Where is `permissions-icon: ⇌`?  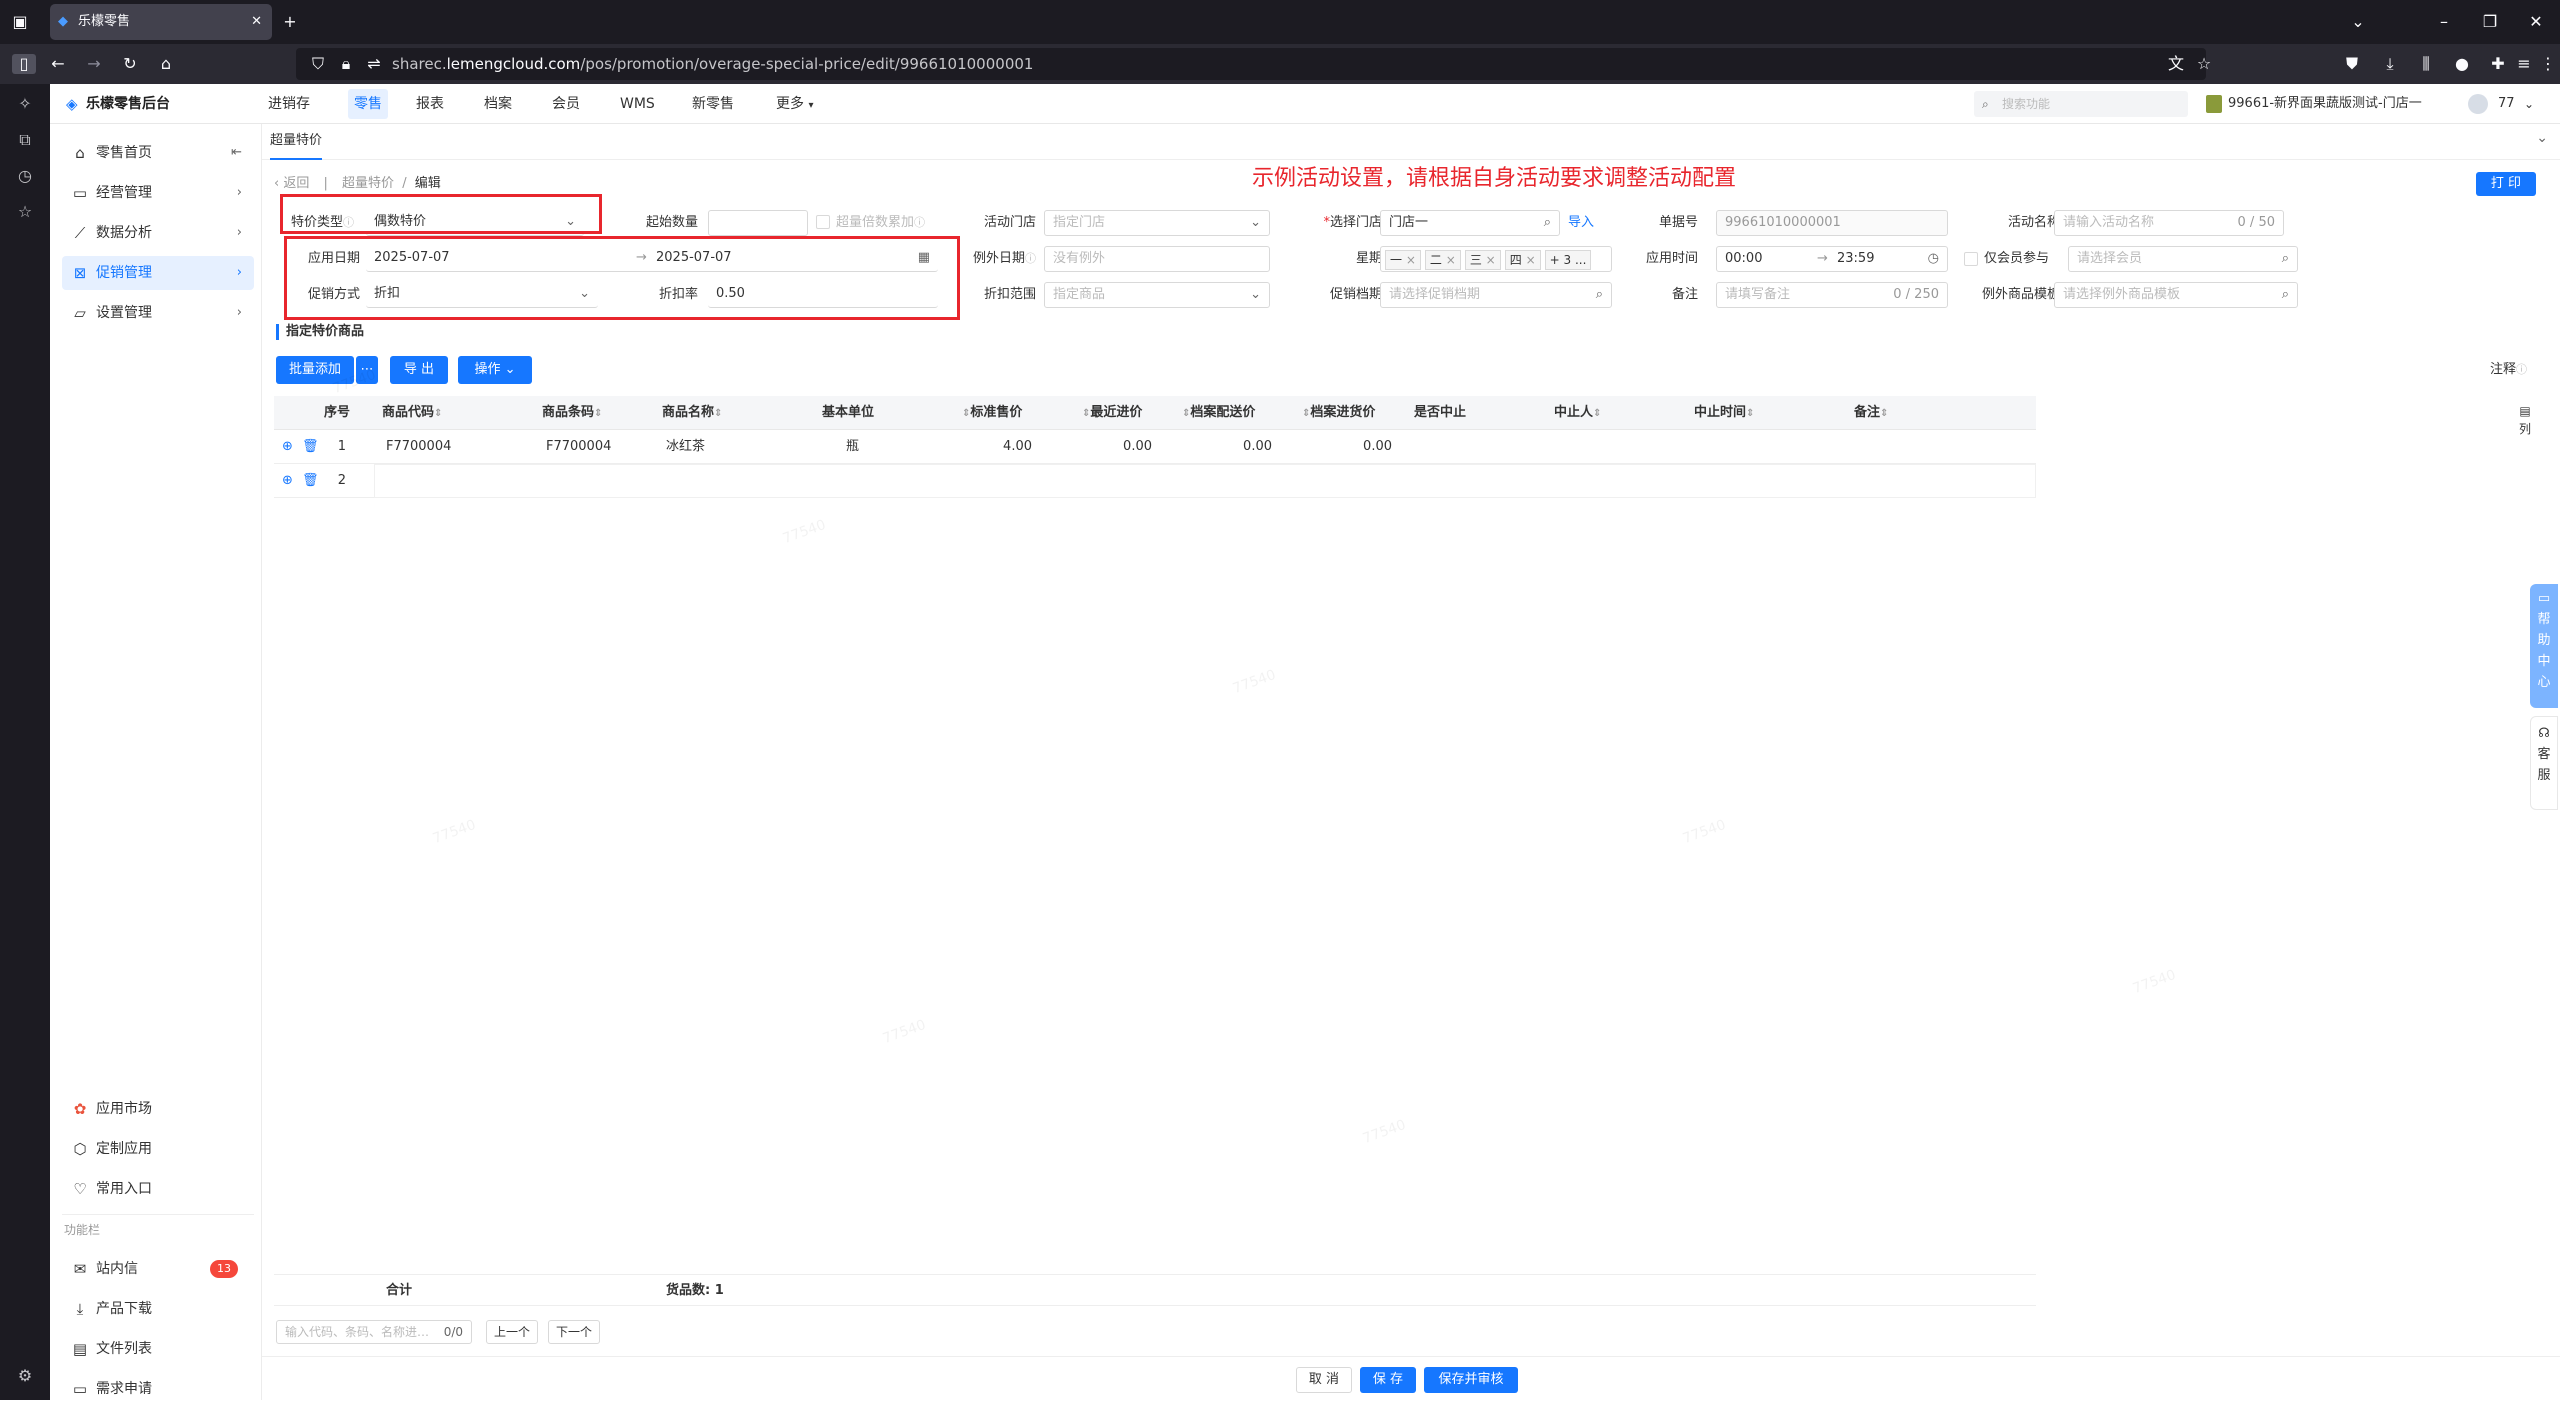 permissions-icon: ⇌ is located at coordinates (374, 64).